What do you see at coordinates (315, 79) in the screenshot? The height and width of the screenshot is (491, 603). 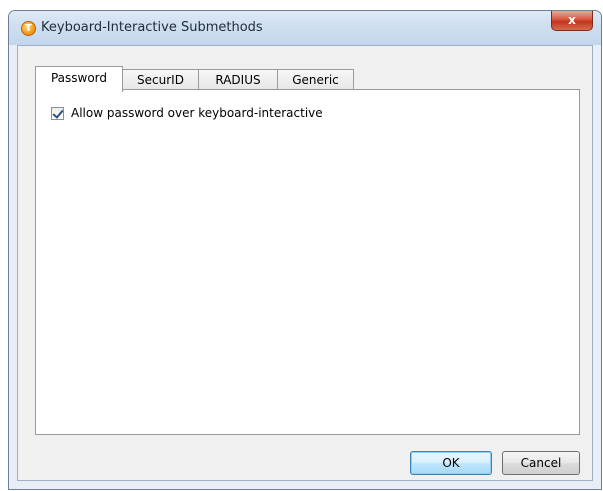 I see `tab-generic: Generic` at bounding box center [315, 79].